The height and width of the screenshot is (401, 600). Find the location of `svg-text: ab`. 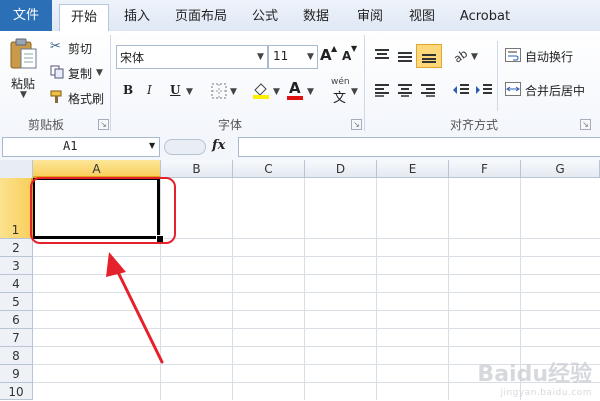

svg-text: ab is located at coordinates (461, 55).